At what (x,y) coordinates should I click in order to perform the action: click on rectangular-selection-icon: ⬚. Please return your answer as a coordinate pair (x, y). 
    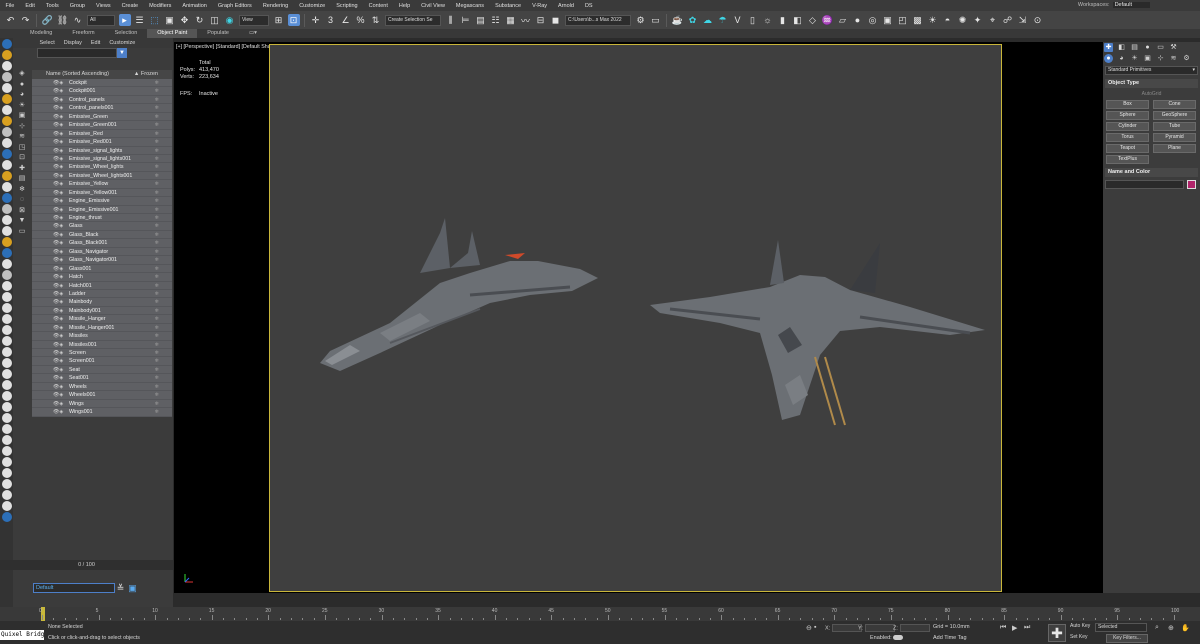
    Looking at the image, I should click on (155, 20).